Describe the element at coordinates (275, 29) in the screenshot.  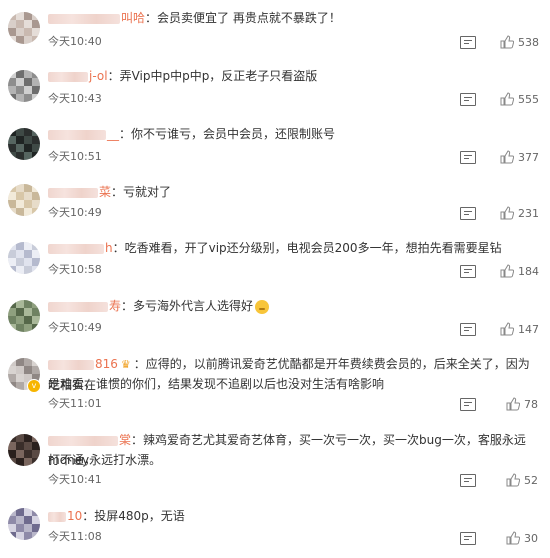
I see `comment-item: 叫哈：会员卖便宜了 再贵点就不暴跌了！ 今天10:40 538` at that location.